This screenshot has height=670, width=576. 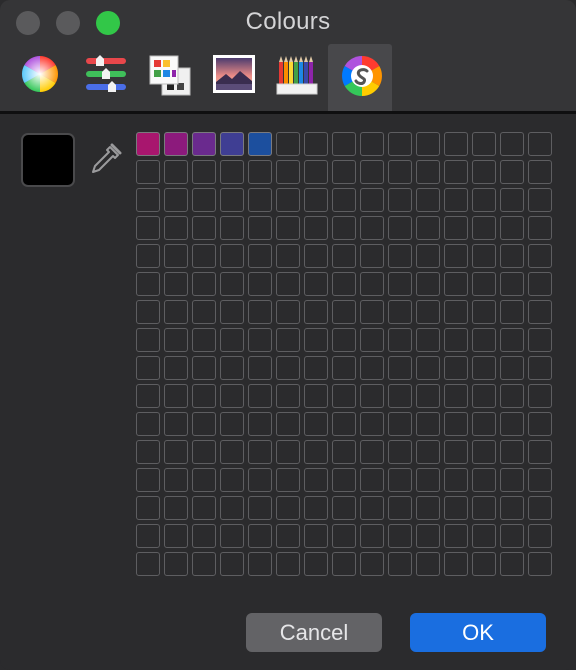 What do you see at coordinates (314, 632) in the screenshot?
I see `cancel-button: Cancel` at bounding box center [314, 632].